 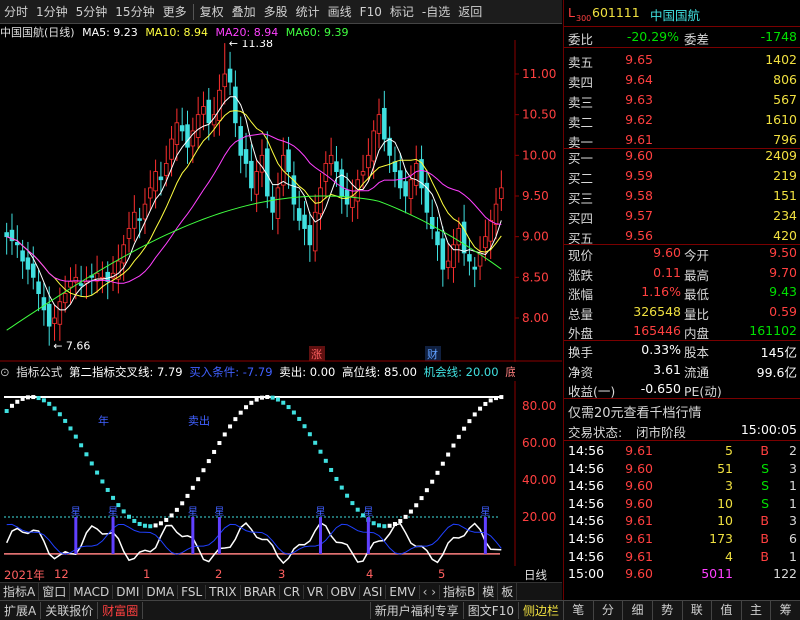 What do you see at coordinates (320, 535) in the screenshot?
I see `star-signal-bar` at bounding box center [320, 535].